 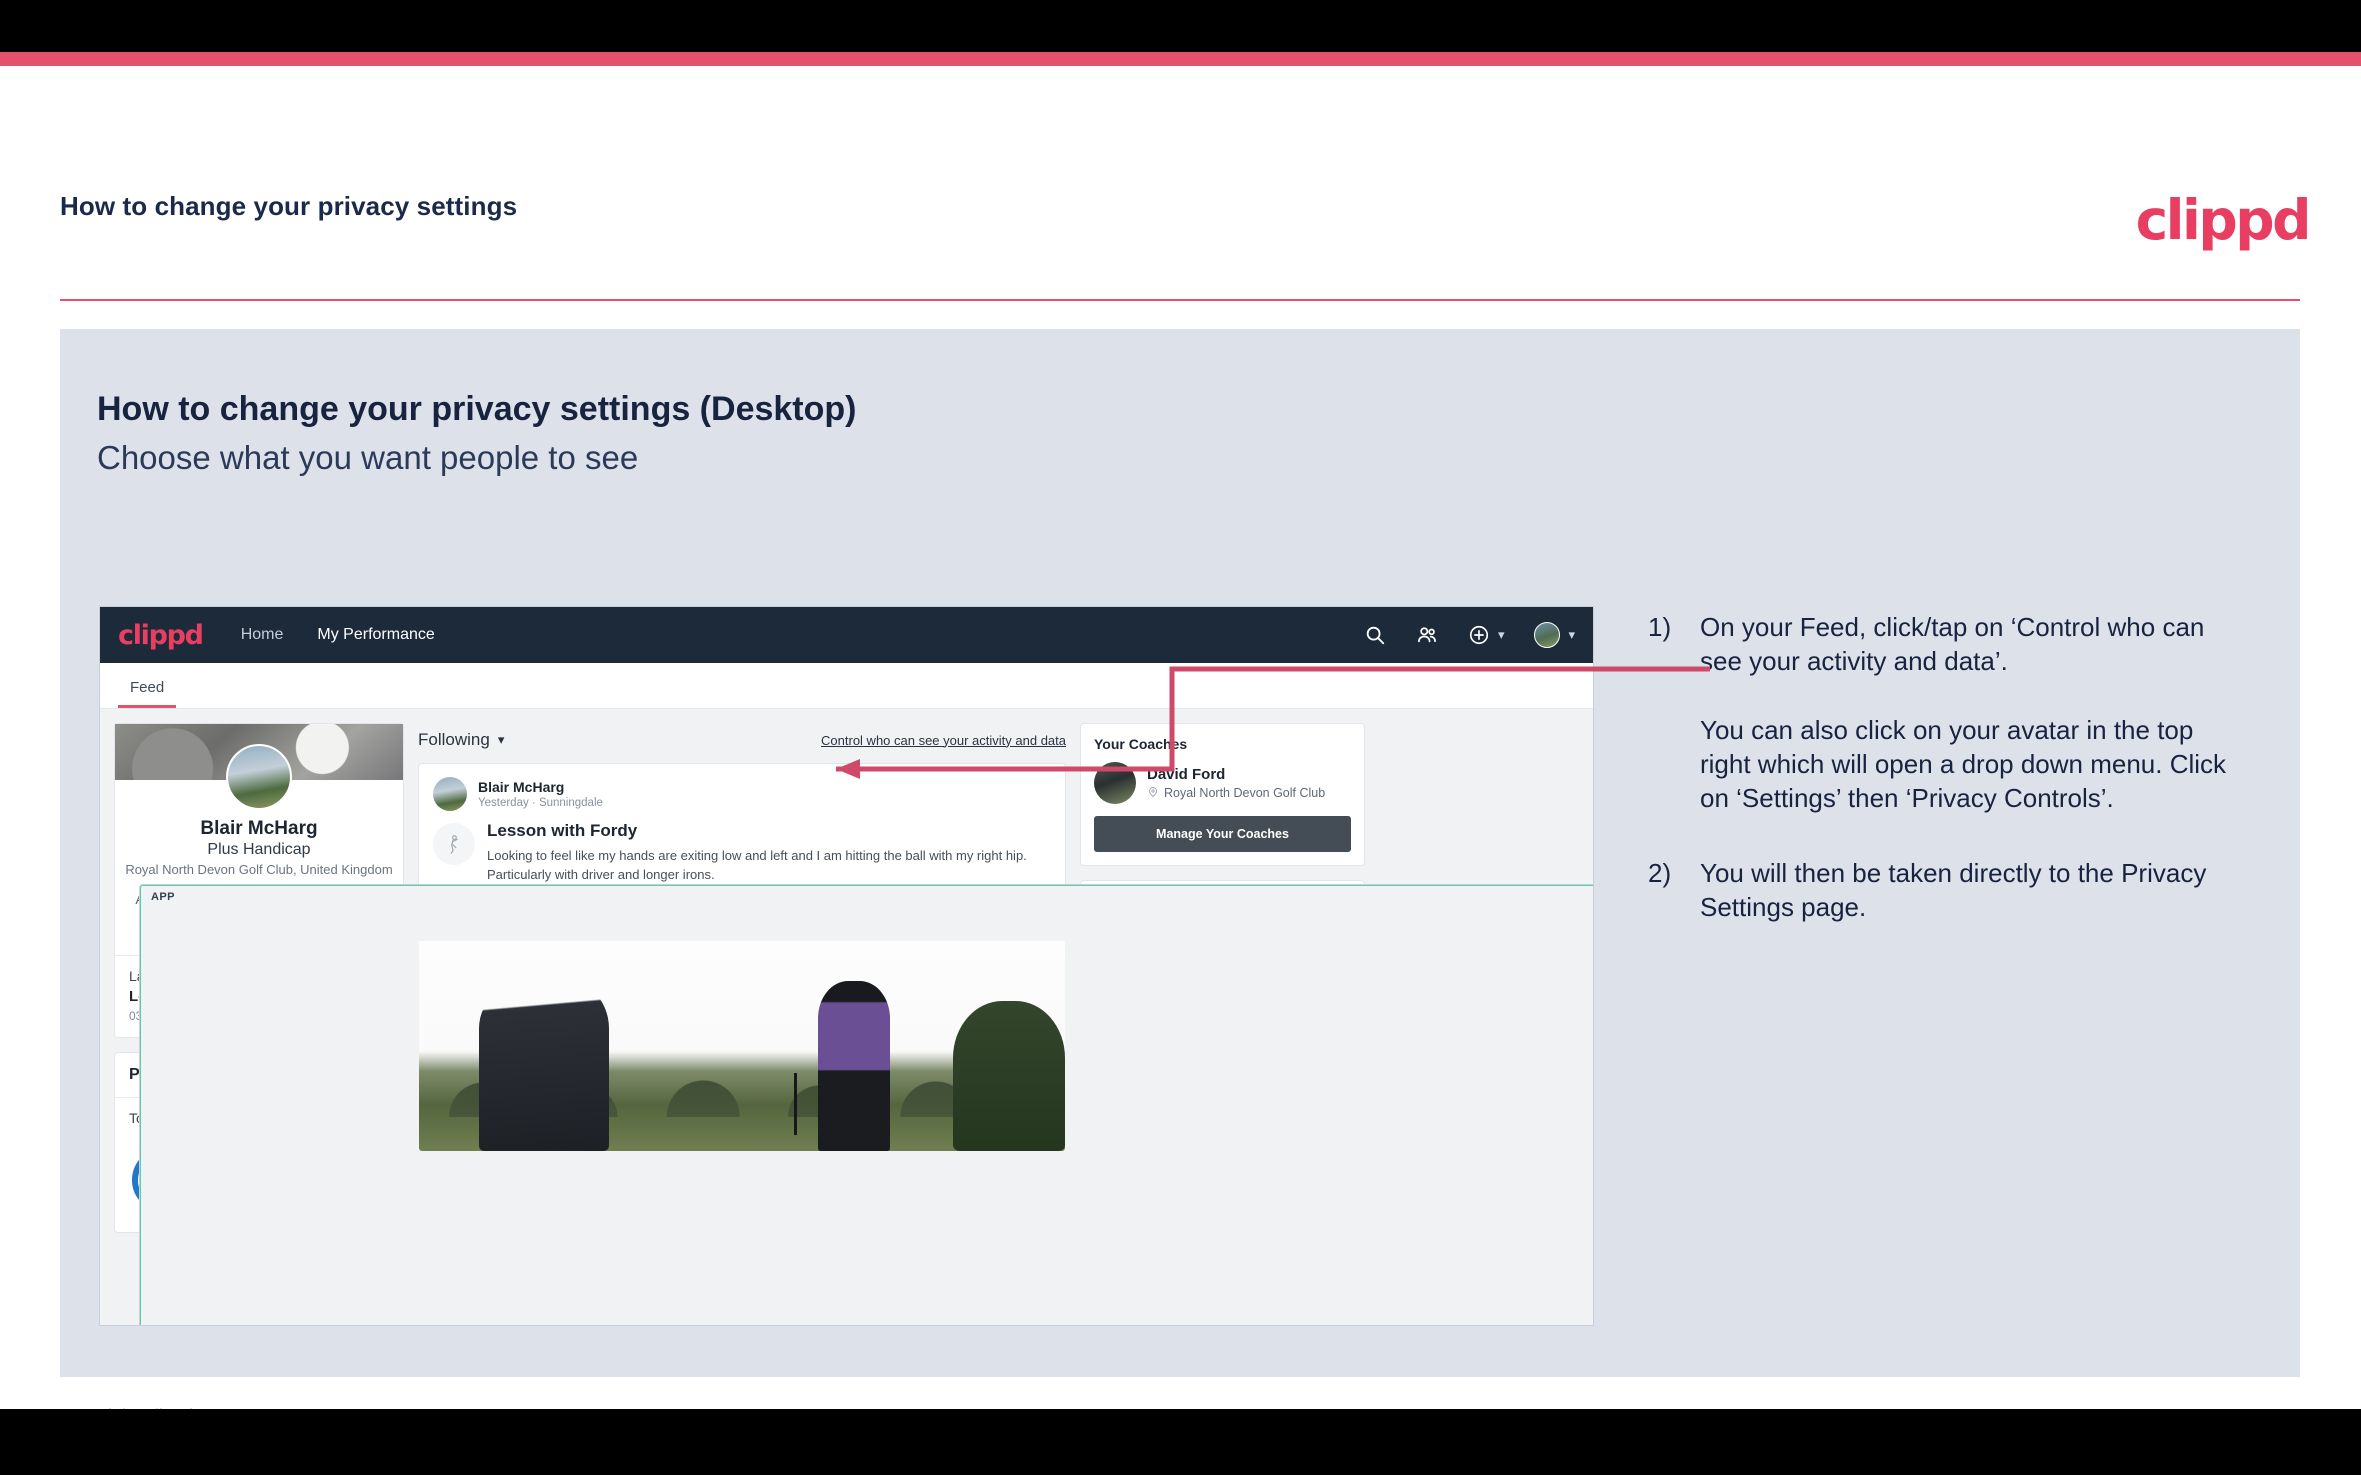 I want to click on top-black-band, so click(x=1180, y=26).